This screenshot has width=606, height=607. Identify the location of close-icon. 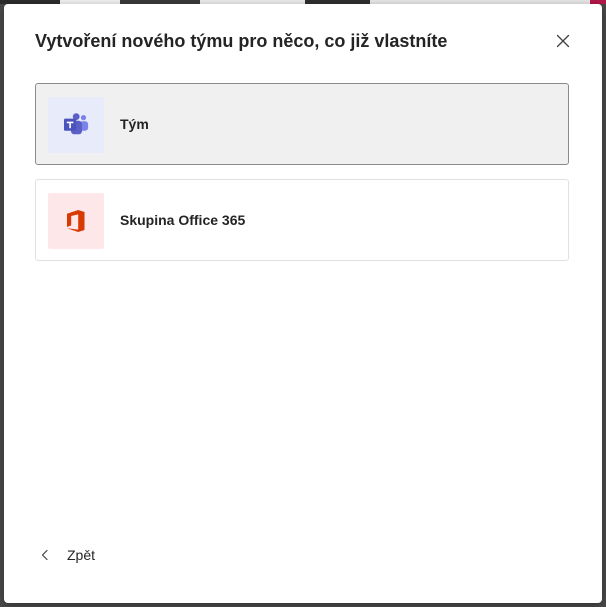
(563, 41).